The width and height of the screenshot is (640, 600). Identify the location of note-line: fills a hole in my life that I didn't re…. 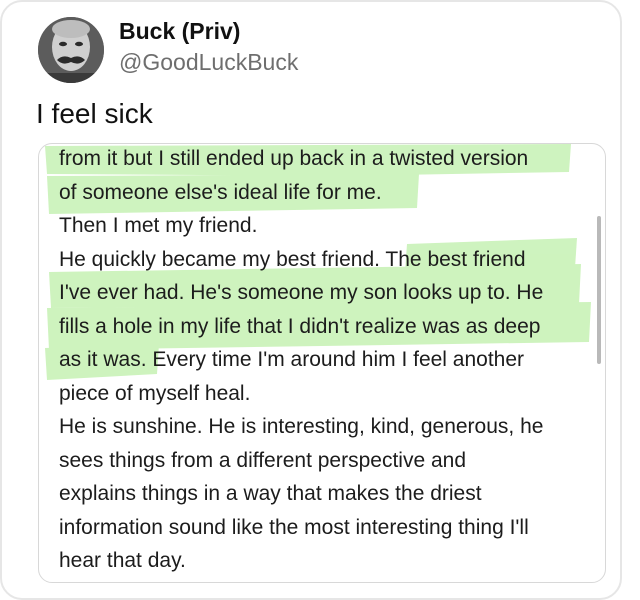
(300, 326).